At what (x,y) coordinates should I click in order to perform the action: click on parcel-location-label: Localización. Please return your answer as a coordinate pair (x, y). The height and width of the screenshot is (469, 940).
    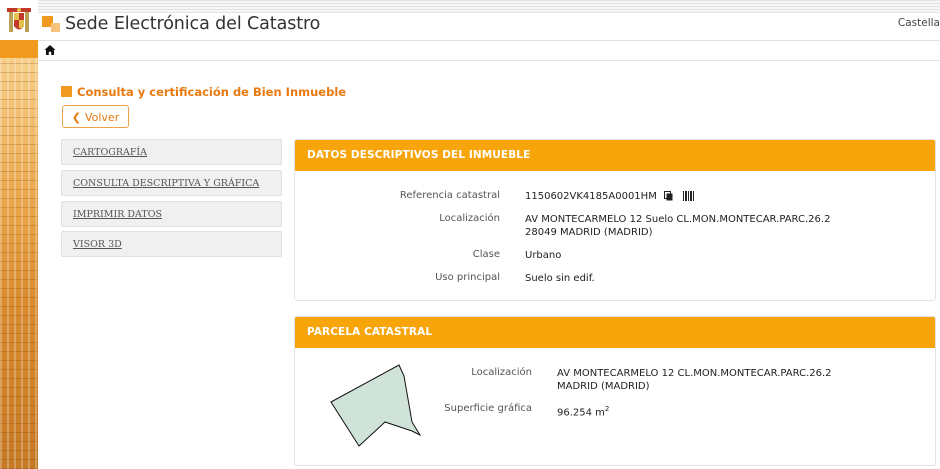
    Looking at the image, I should click on (501, 372).